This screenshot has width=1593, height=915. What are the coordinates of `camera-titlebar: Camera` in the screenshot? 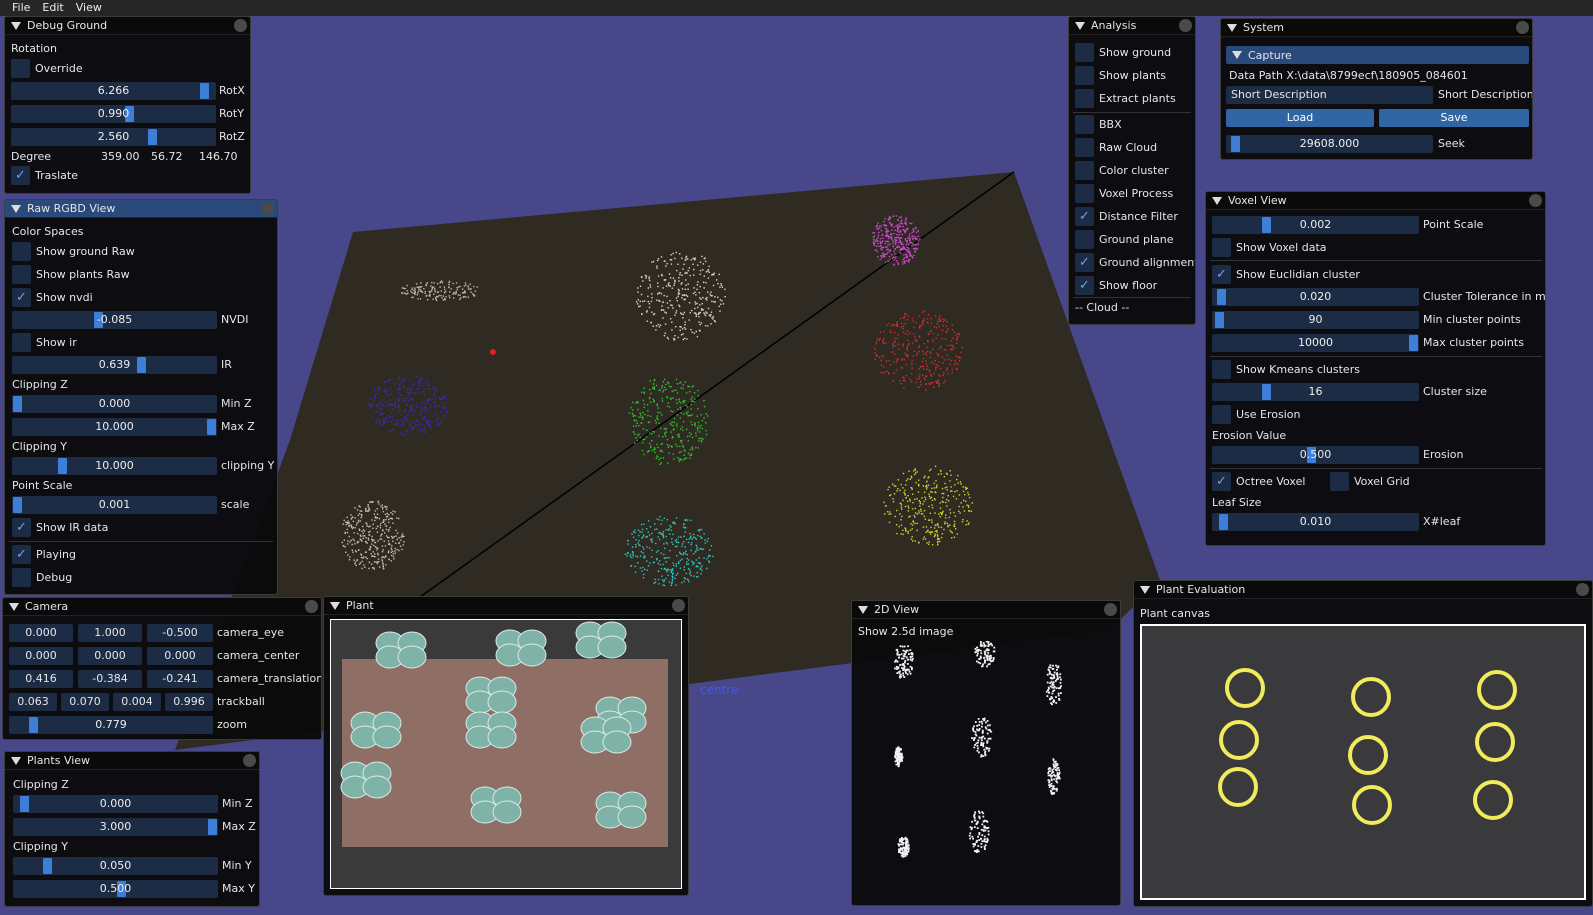 It's located at (162, 607).